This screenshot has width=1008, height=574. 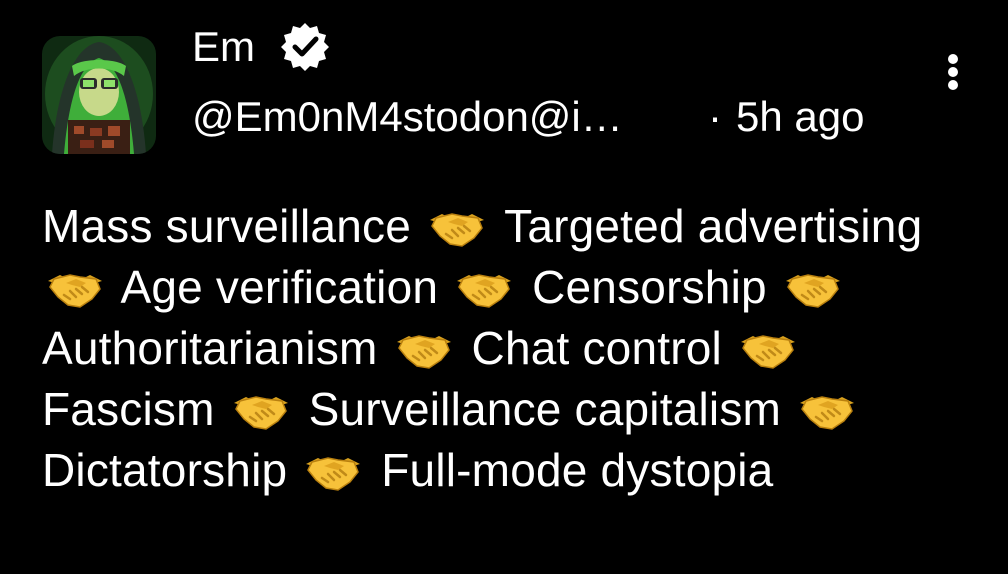 I want to click on avatar-icon, so click(x=99, y=95).